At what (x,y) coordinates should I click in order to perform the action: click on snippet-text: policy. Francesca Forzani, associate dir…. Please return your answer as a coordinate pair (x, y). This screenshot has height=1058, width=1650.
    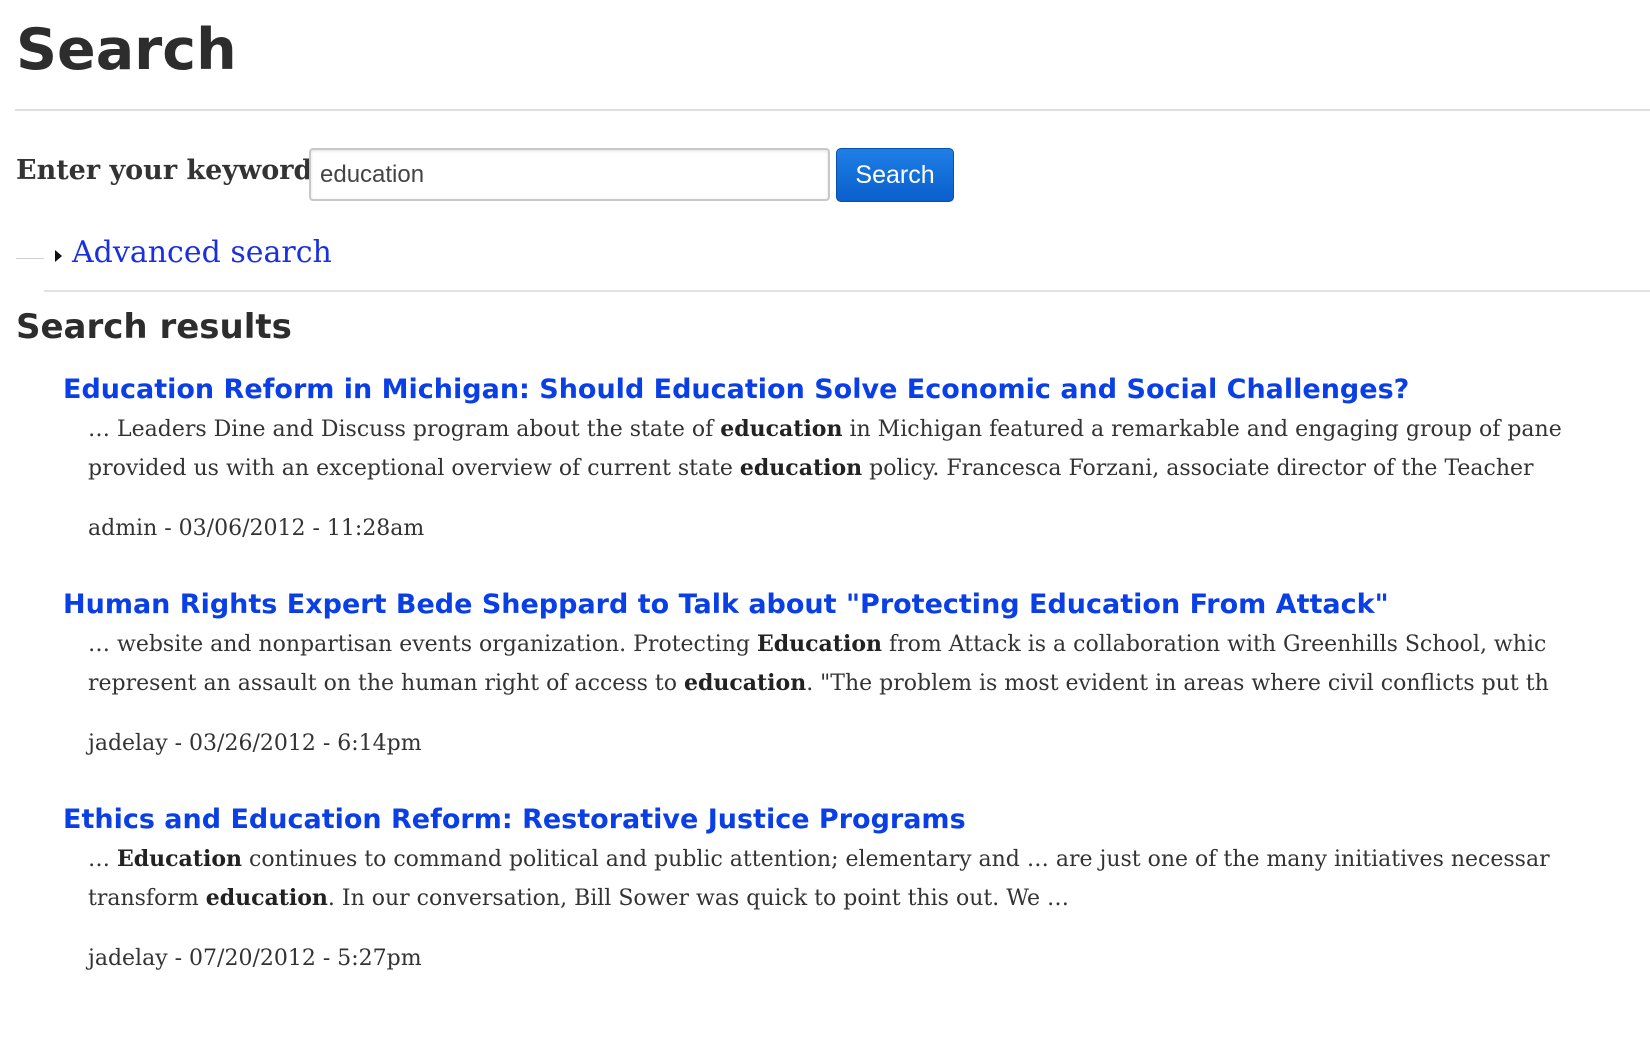
    Looking at the image, I should click on (1198, 468).